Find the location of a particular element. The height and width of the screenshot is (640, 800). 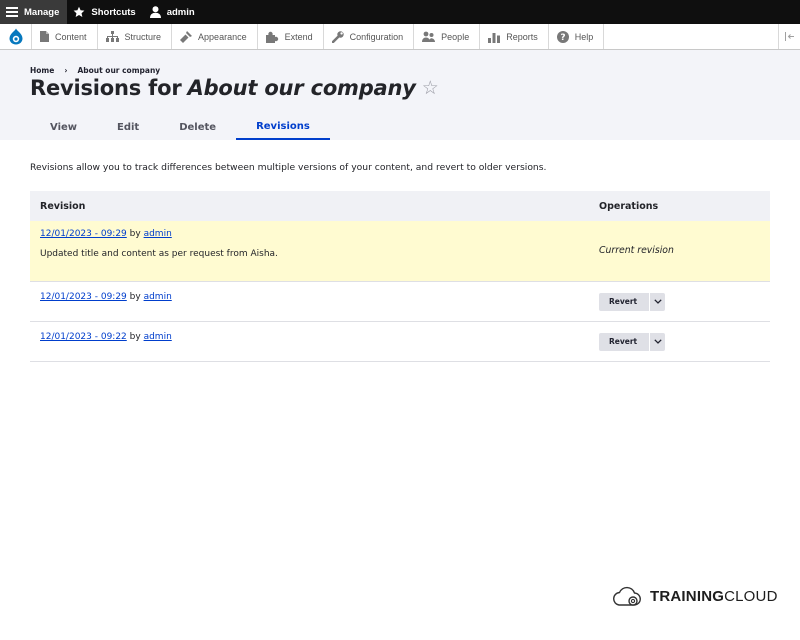

menu-label-reports: Reports is located at coordinates (522, 36).